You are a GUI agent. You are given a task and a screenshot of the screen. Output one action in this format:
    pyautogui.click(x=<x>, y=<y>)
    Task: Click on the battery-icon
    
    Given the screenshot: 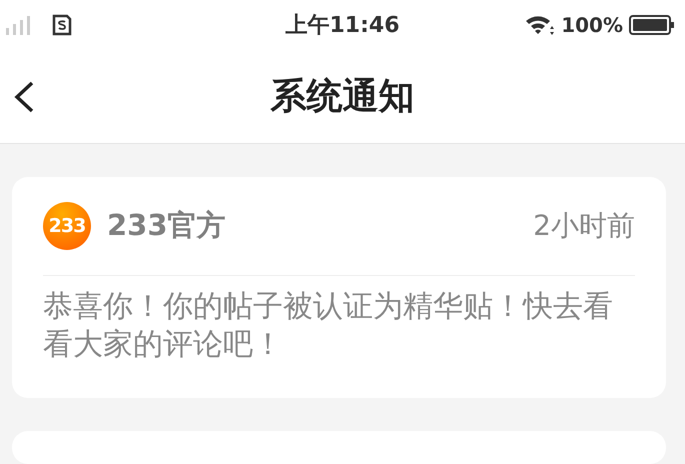 What is the action you would take?
    pyautogui.click(x=652, y=25)
    